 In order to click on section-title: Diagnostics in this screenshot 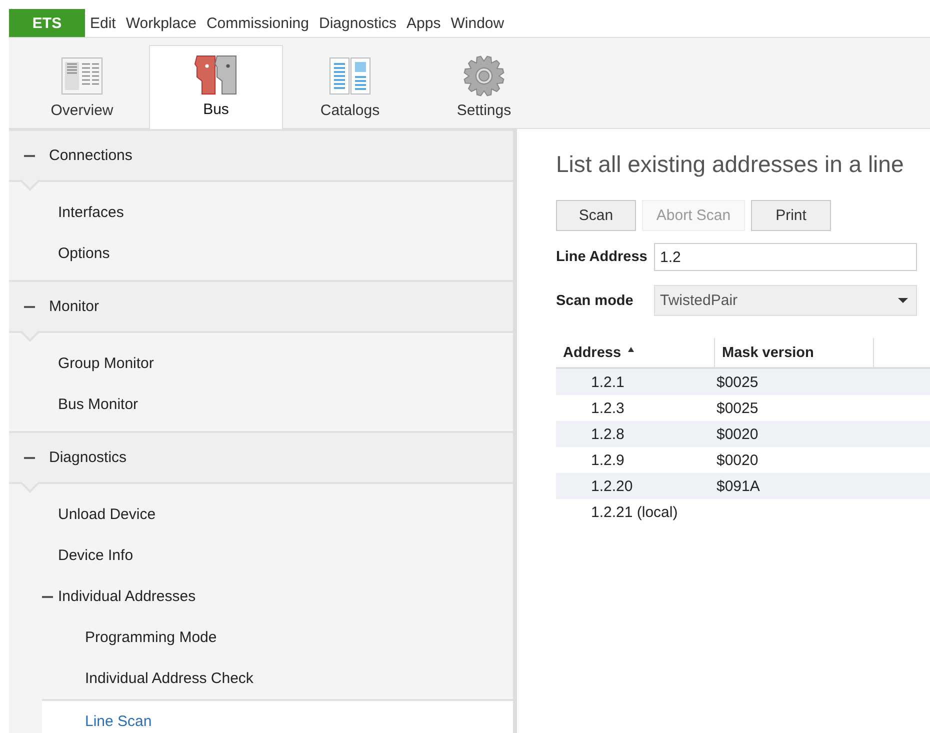, I will do `click(88, 457)`.